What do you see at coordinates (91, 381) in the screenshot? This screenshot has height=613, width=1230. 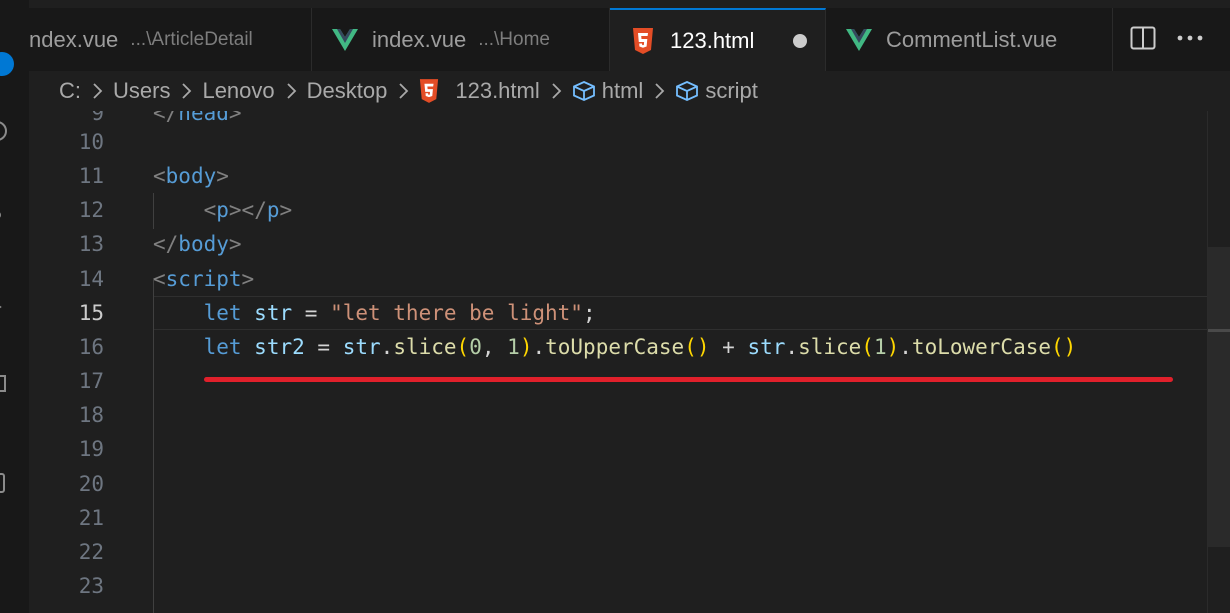 I see `line-number: 17` at bounding box center [91, 381].